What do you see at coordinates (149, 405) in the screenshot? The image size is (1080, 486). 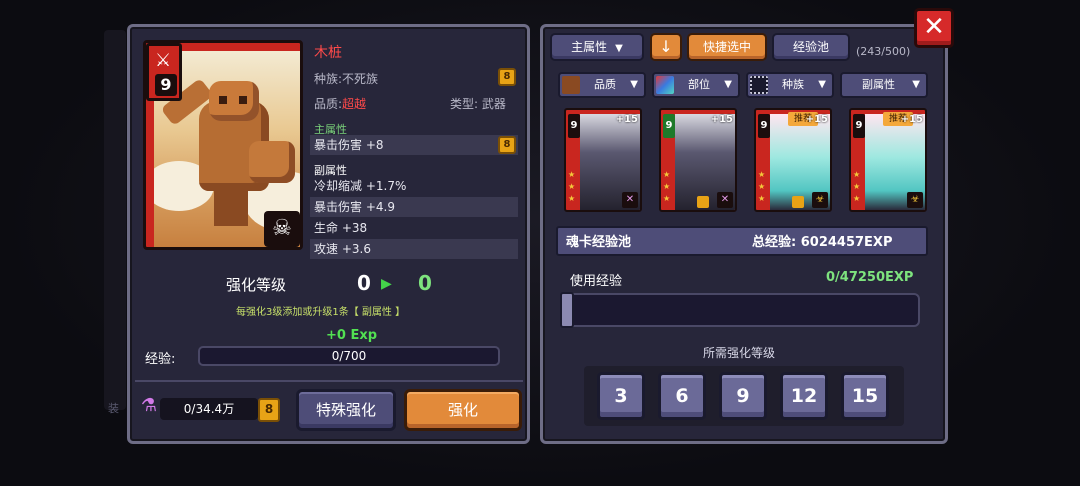 I see `potion-icon: ⚗` at bounding box center [149, 405].